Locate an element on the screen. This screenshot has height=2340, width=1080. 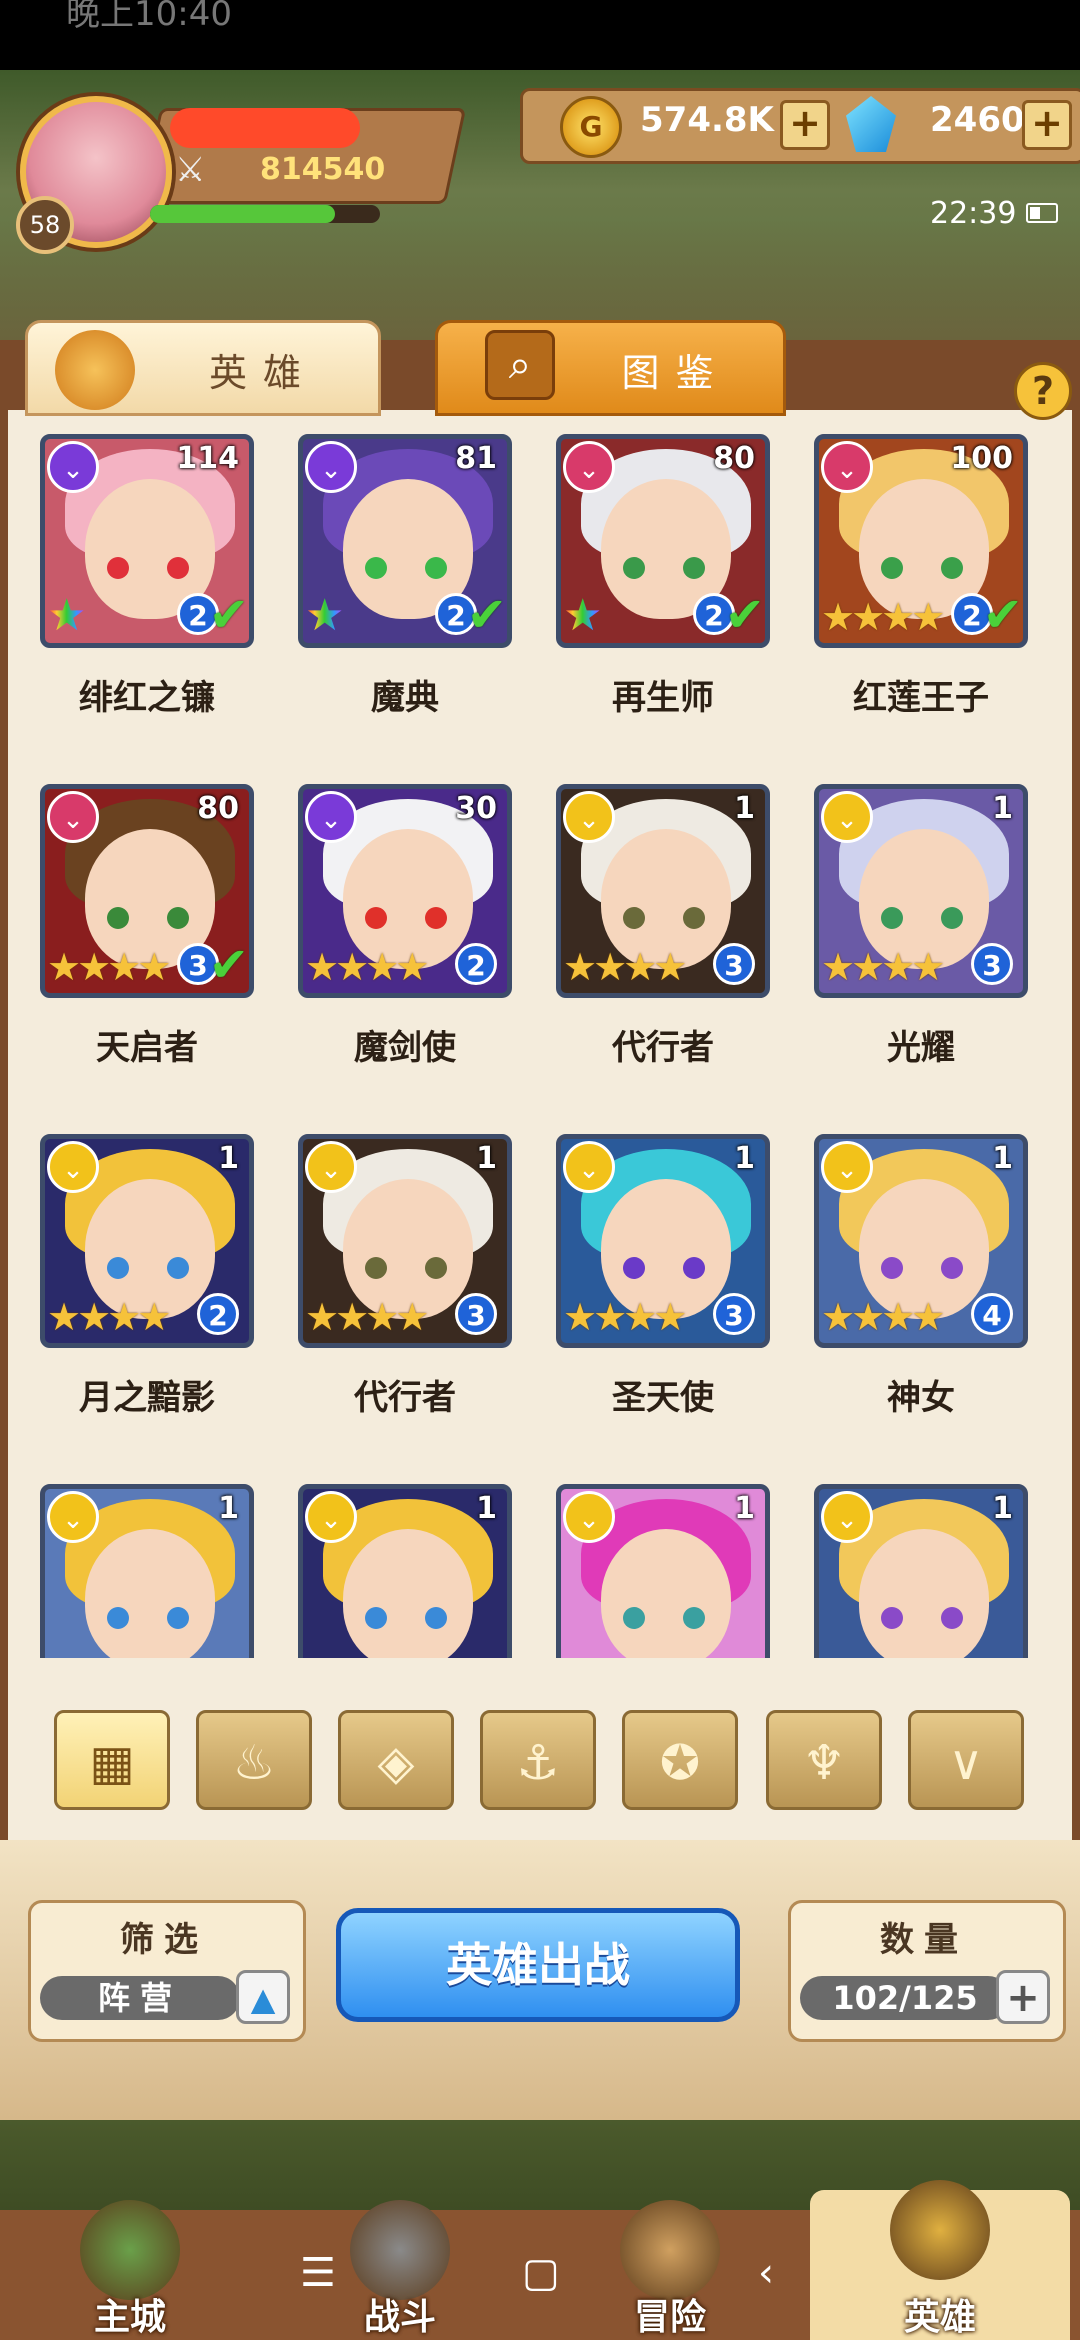
hero-grade-badge: 2 is located at coordinates (218, 1314).